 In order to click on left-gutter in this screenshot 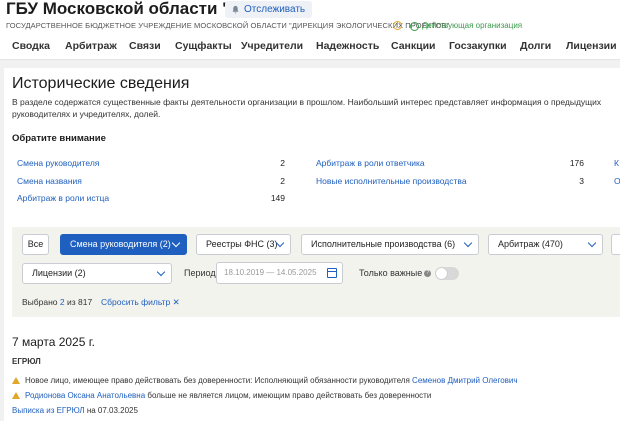, I will do `click(2, 240)`.